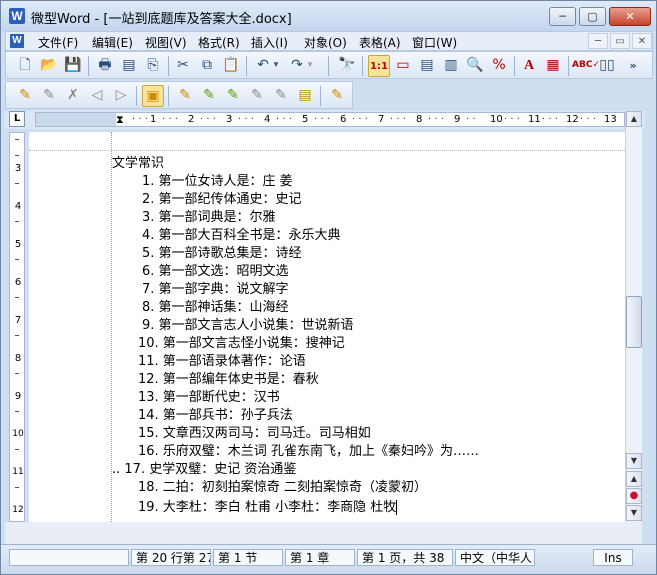 This screenshot has height=575, width=657. I want to click on scroll-down-button: ▼, so click(634, 461).